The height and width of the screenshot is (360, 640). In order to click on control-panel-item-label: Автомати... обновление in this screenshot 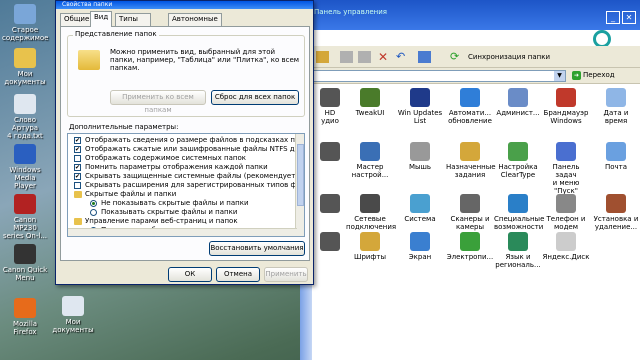, I will do `click(470, 117)`.